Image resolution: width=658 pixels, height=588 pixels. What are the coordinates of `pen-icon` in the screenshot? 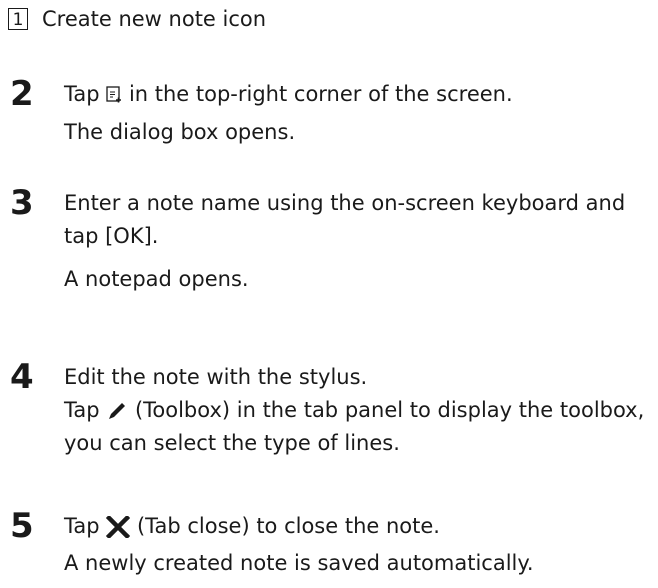 It's located at (117, 411).